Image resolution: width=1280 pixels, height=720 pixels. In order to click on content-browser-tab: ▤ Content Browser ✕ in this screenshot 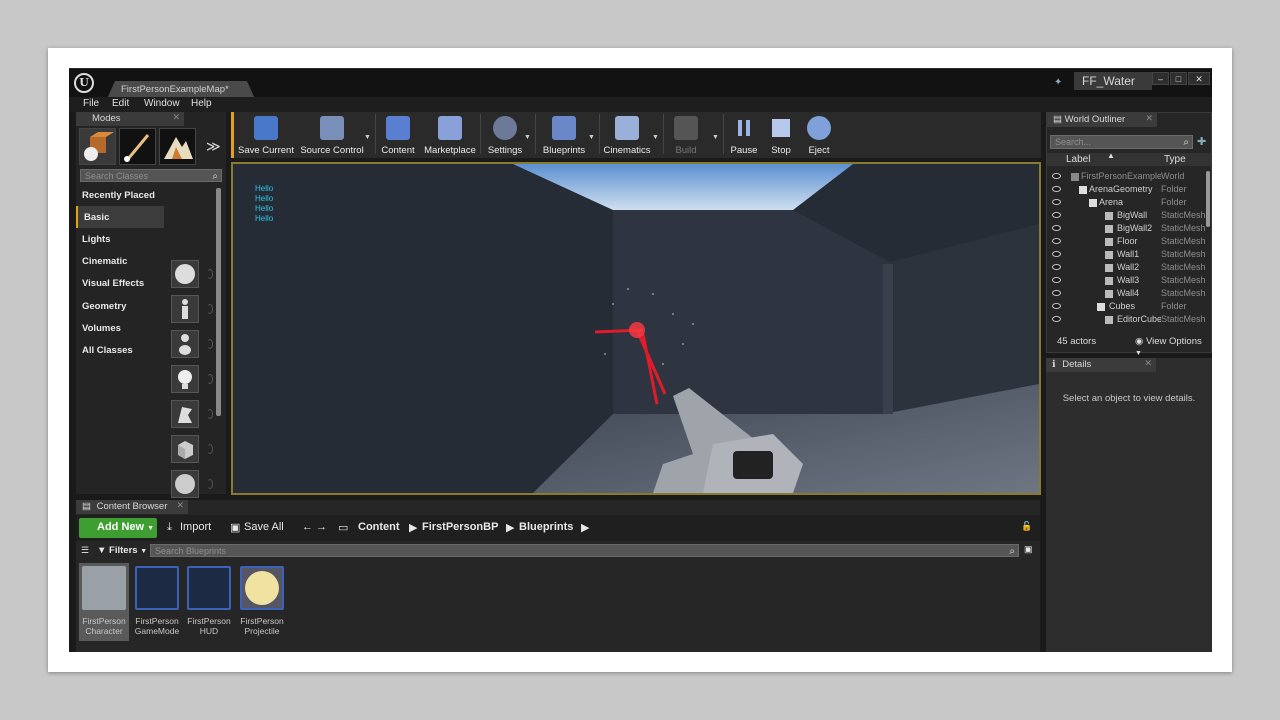, I will do `click(132, 507)`.